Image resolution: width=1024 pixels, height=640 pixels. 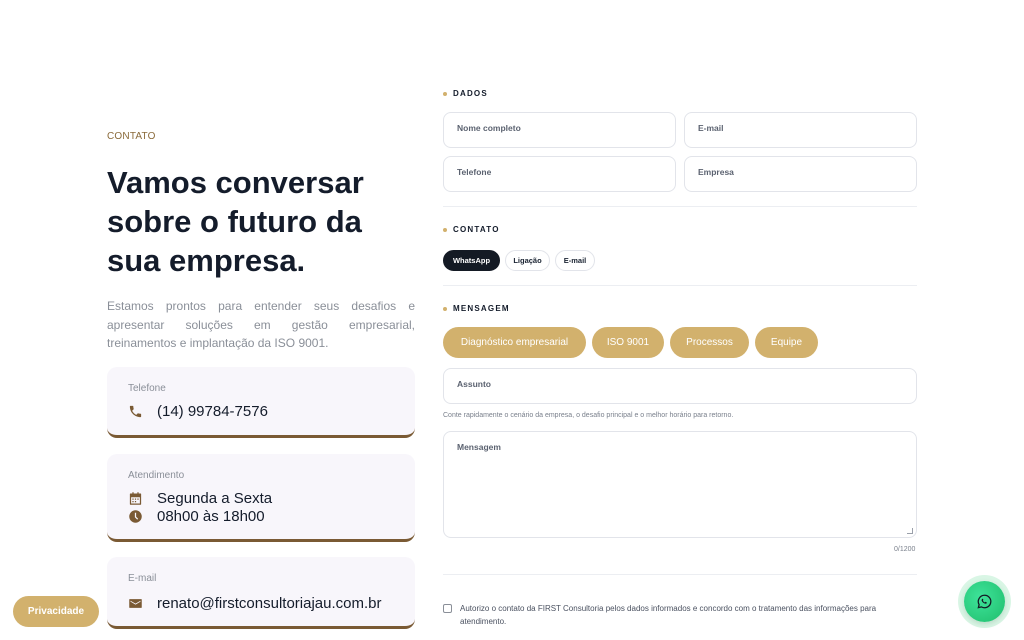 I want to click on section-dados-label: DADOS, so click(x=465, y=93).